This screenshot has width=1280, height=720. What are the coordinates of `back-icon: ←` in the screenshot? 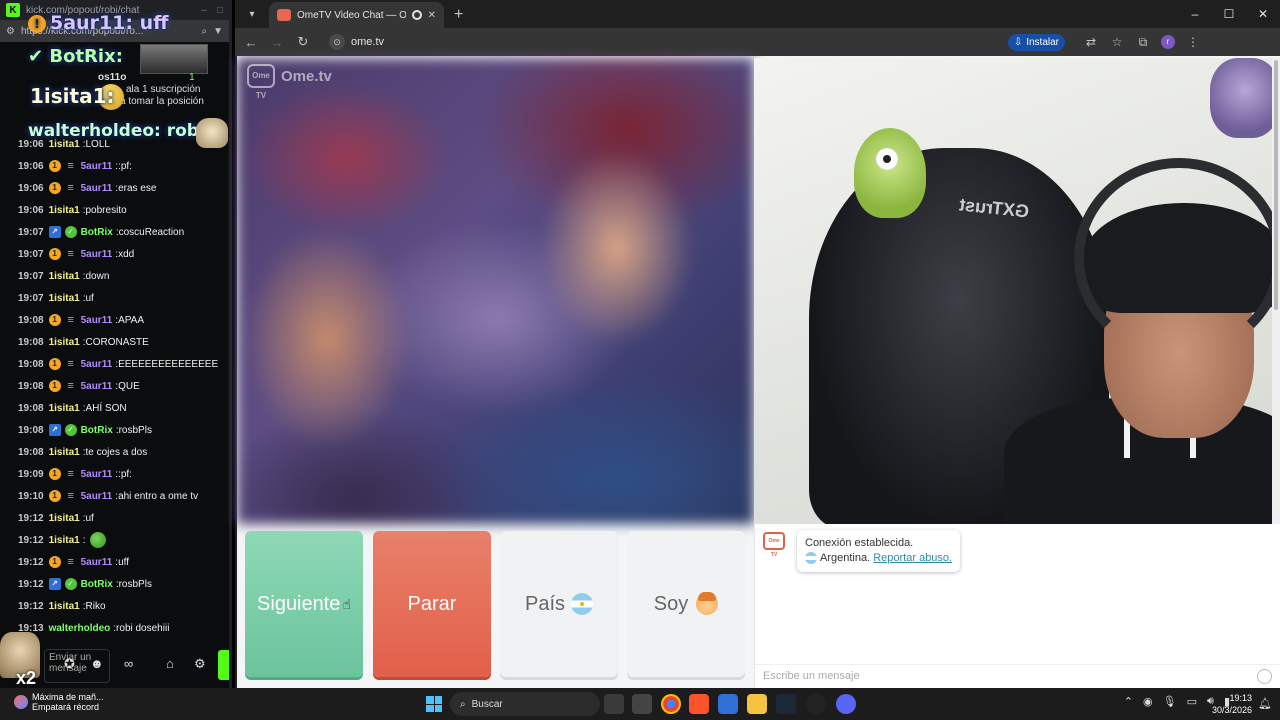 It's located at (251, 42).